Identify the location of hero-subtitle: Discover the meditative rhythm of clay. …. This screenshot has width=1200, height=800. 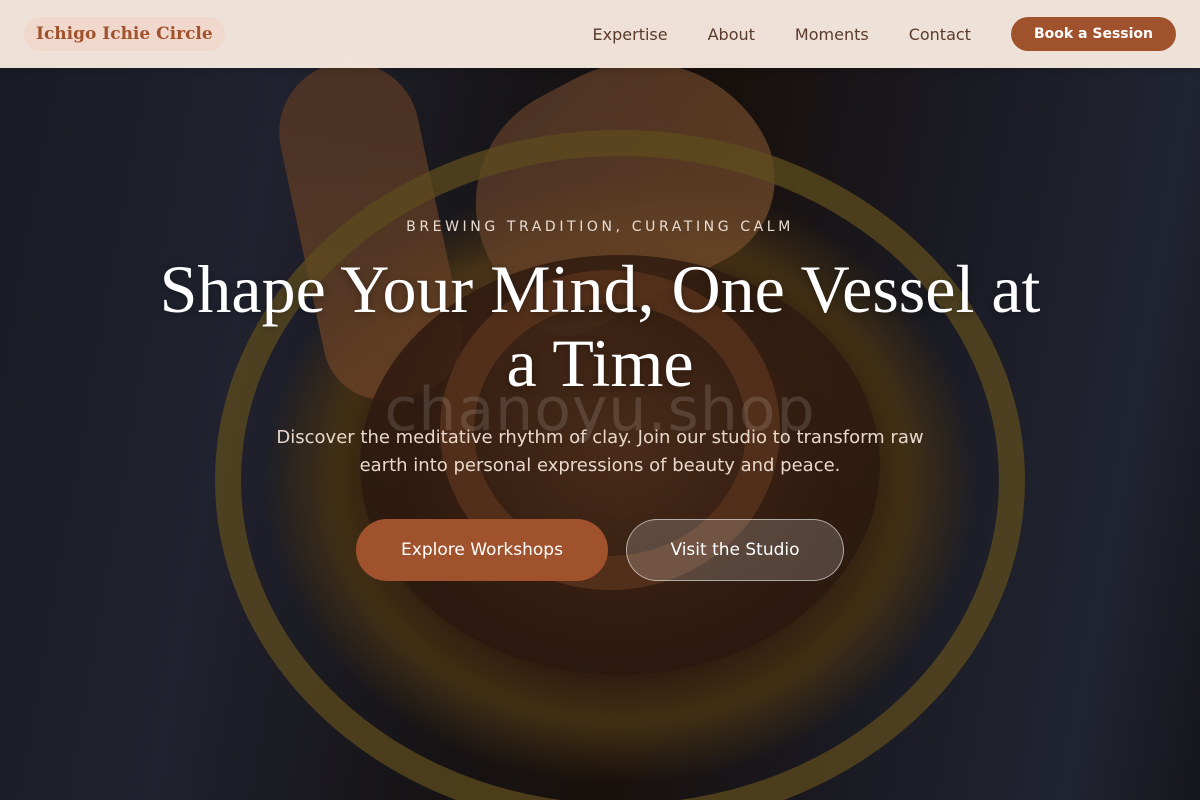
(600, 451).